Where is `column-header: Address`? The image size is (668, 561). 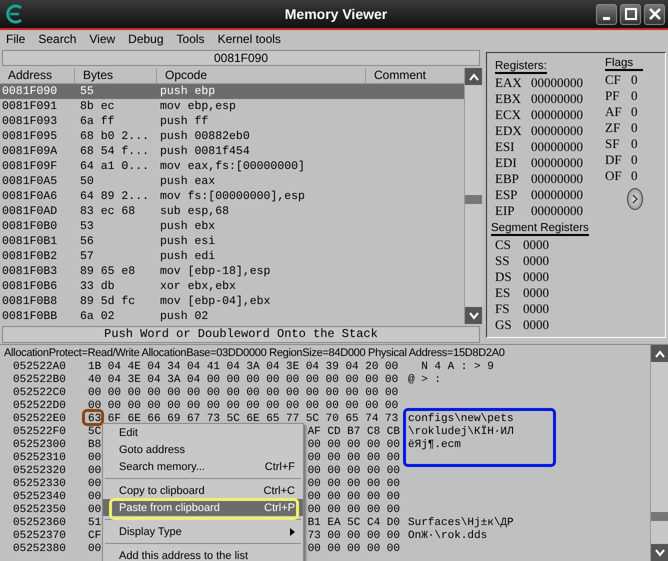 column-header: Address is located at coordinates (37, 75).